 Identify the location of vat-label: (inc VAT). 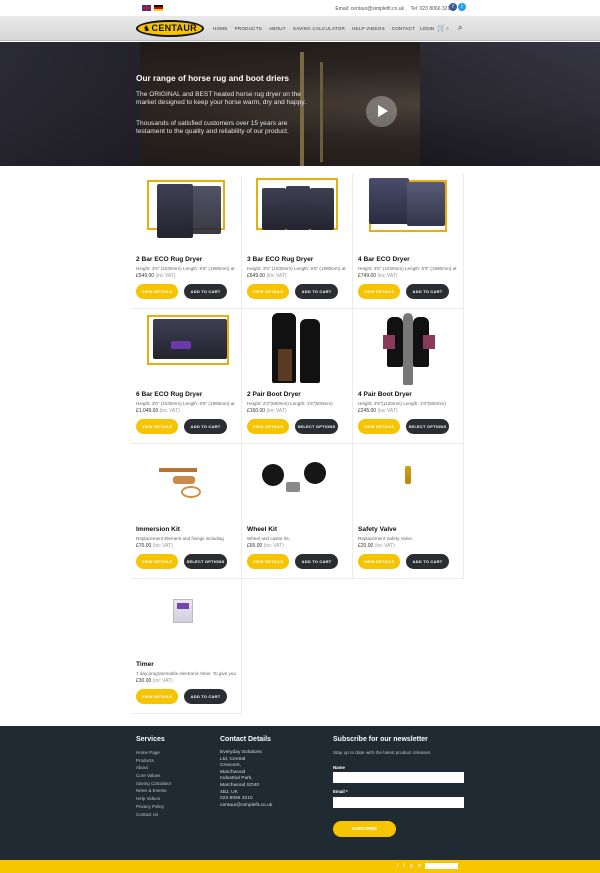
(276, 276).